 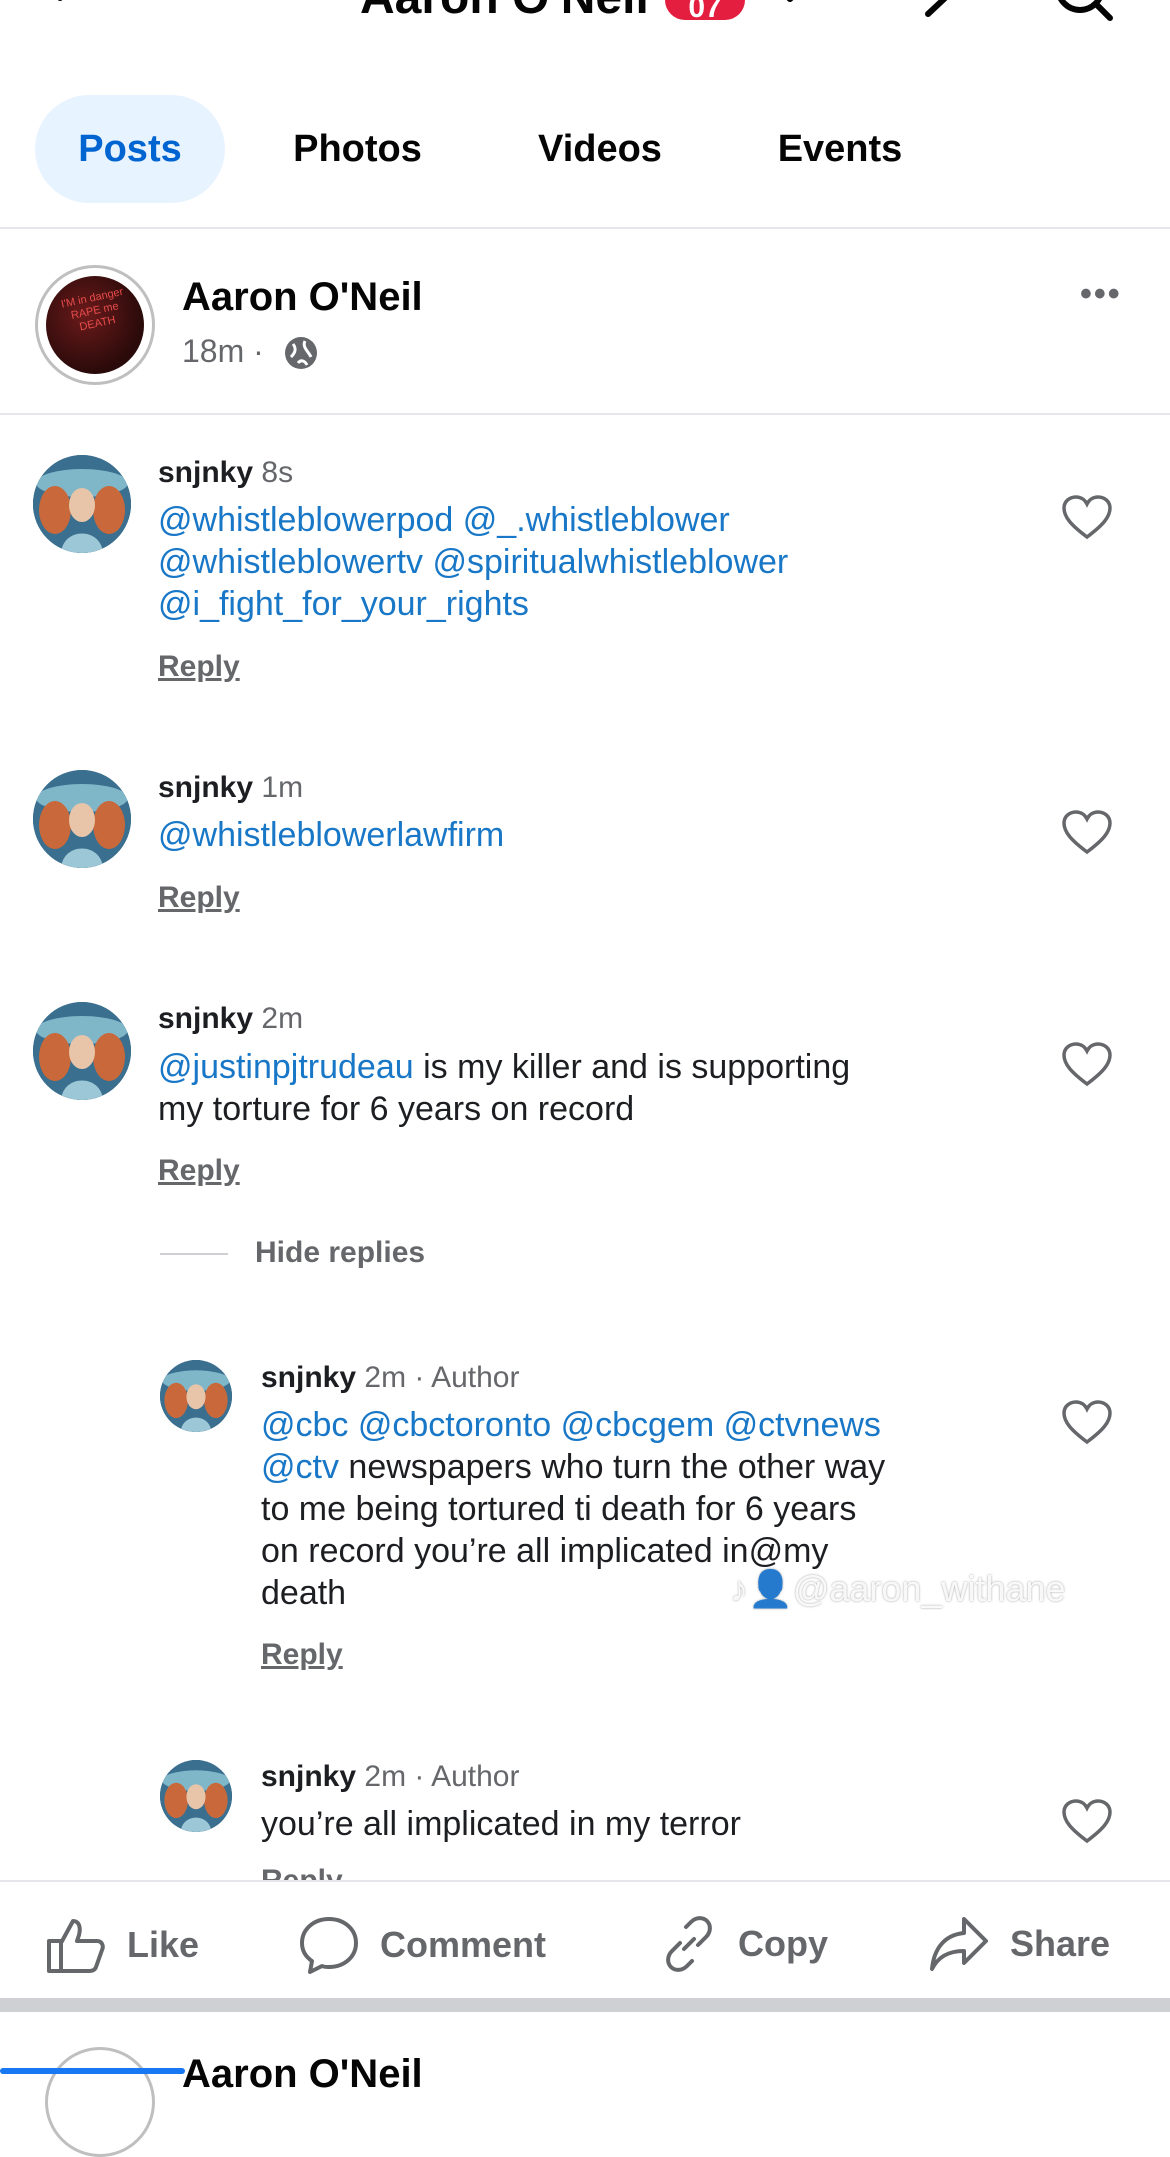 What do you see at coordinates (282, 1018) in the screenshot?
I see `comment-time: 2m` at bounding box center [282, 1018].